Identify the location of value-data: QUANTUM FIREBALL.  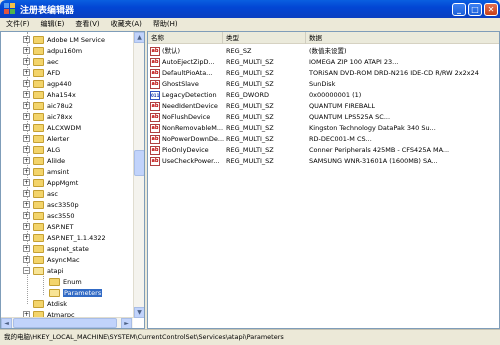
(342, 106).